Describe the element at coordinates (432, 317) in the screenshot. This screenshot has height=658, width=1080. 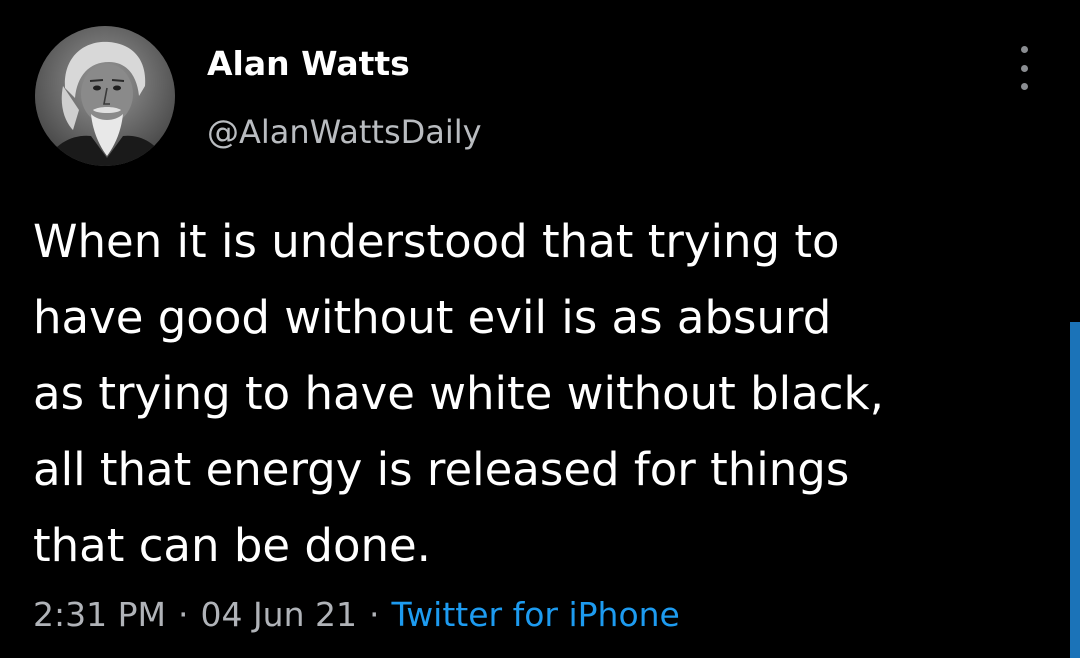
I see `tweet-text-line: have good without evil is as absurd` at that location.